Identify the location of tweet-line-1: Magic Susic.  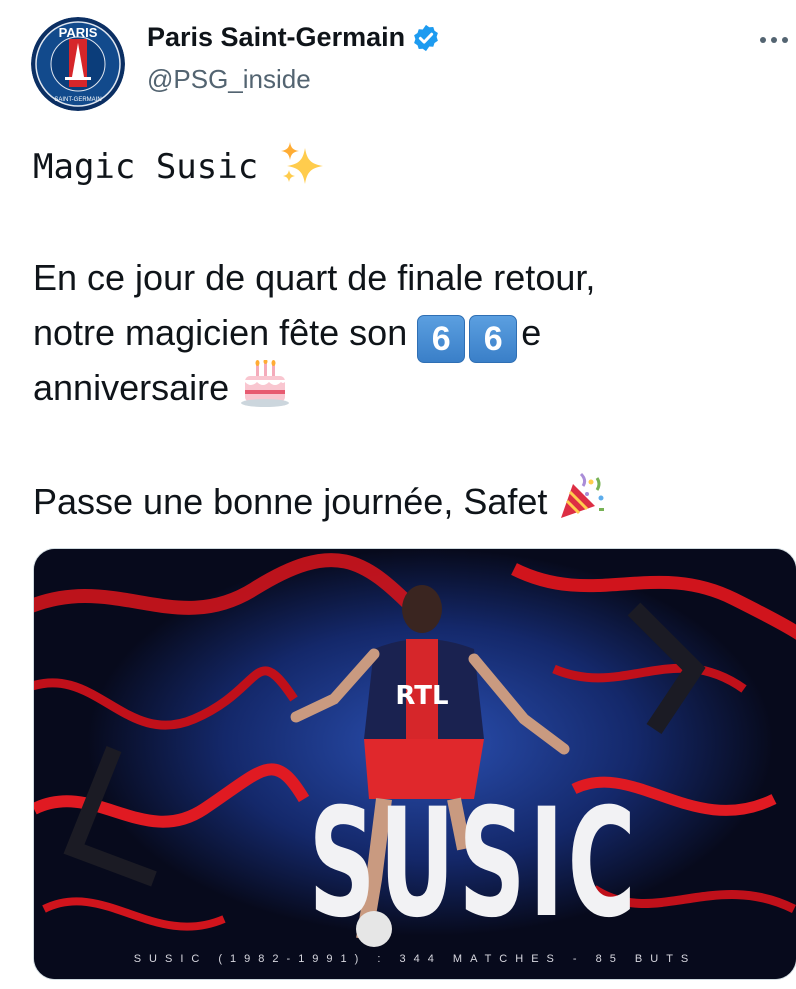
(403, 167).